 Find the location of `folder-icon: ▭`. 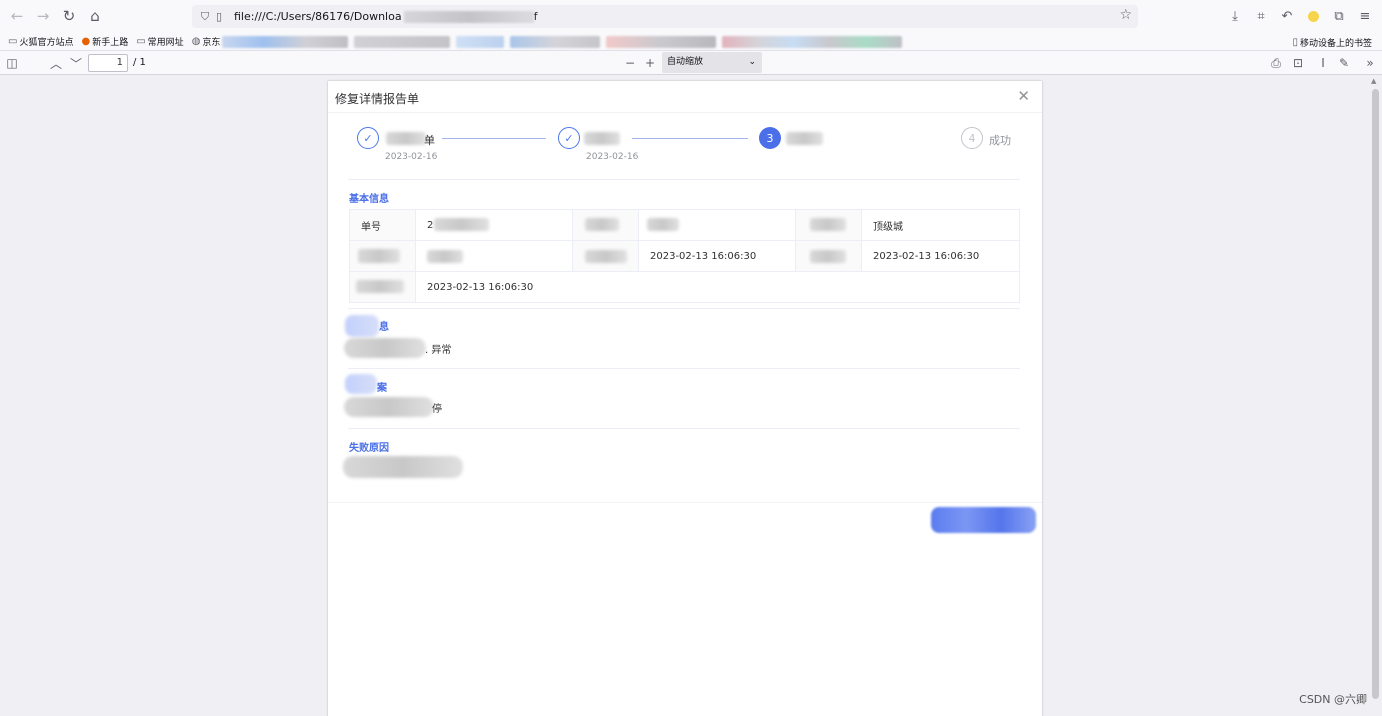

folder-icon: ▭ is located at coordinates (13, 41).